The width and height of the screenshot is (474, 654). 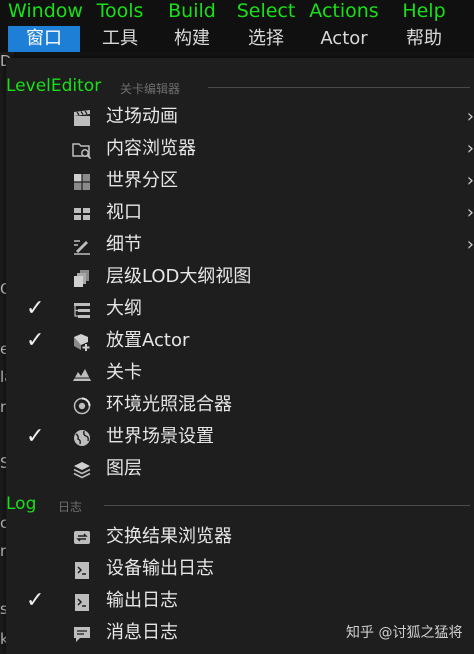 I want to click on message-log-icon, so click(x=82, y=634).